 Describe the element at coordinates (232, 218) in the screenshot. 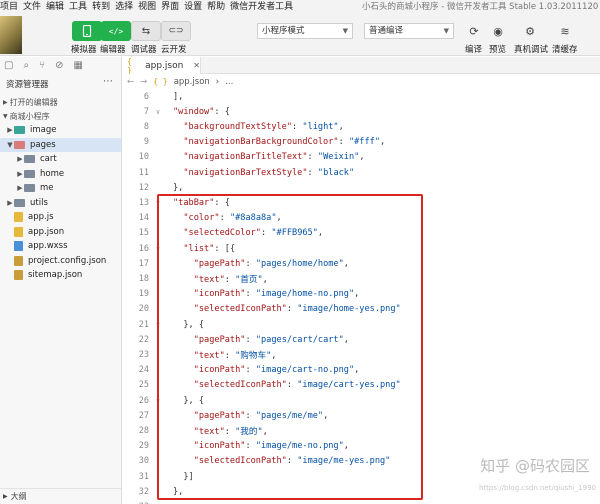

I see `code-text: "color": "#8a8a8a",` at that location.